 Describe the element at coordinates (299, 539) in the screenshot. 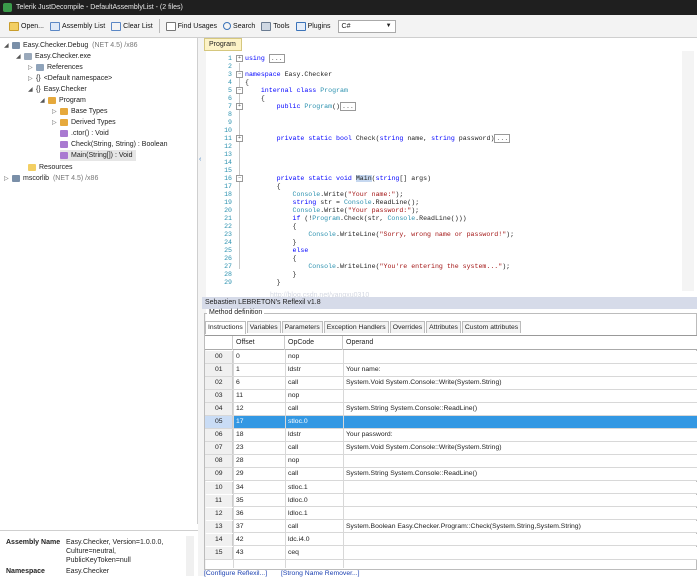

I see `cell-opcode: ldc.i4.0` at that location.